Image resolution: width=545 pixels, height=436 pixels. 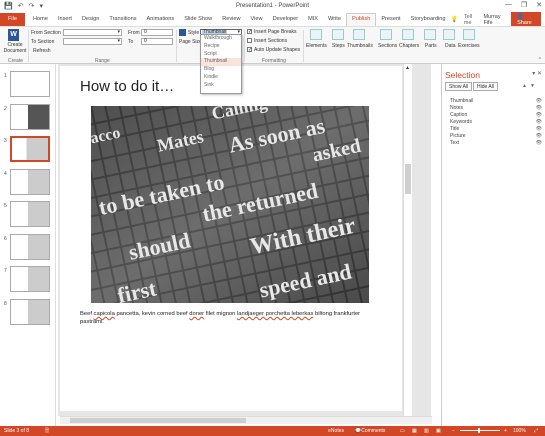 What do you see at coordinates (13, 19) in the screenshot?
I see `tab-file: File` at bounding box center [13, 19].